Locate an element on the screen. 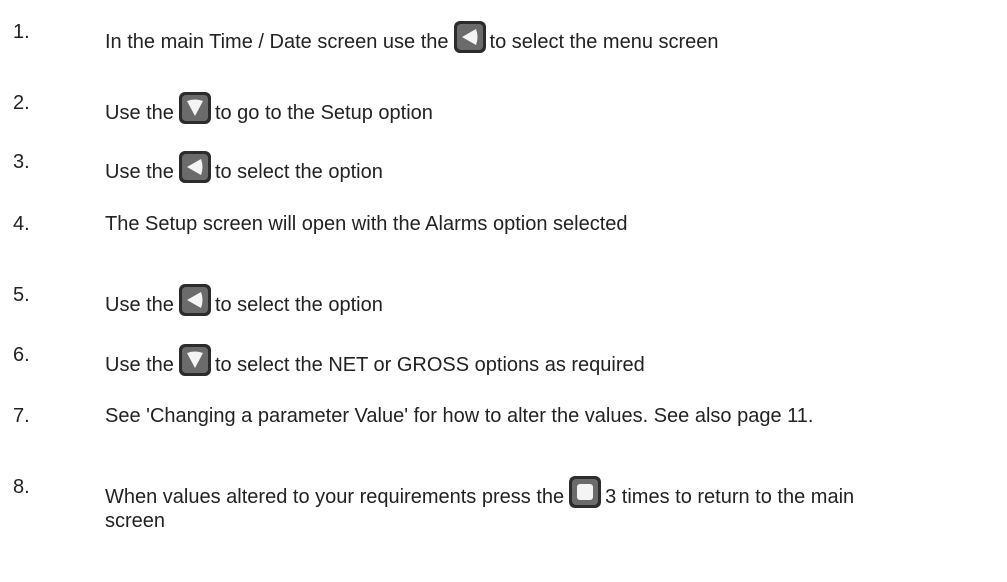 The width and height of the screenshot is (1007, 582). step-text: Use the to go to the Setup option is located at coordinates (550, 108).